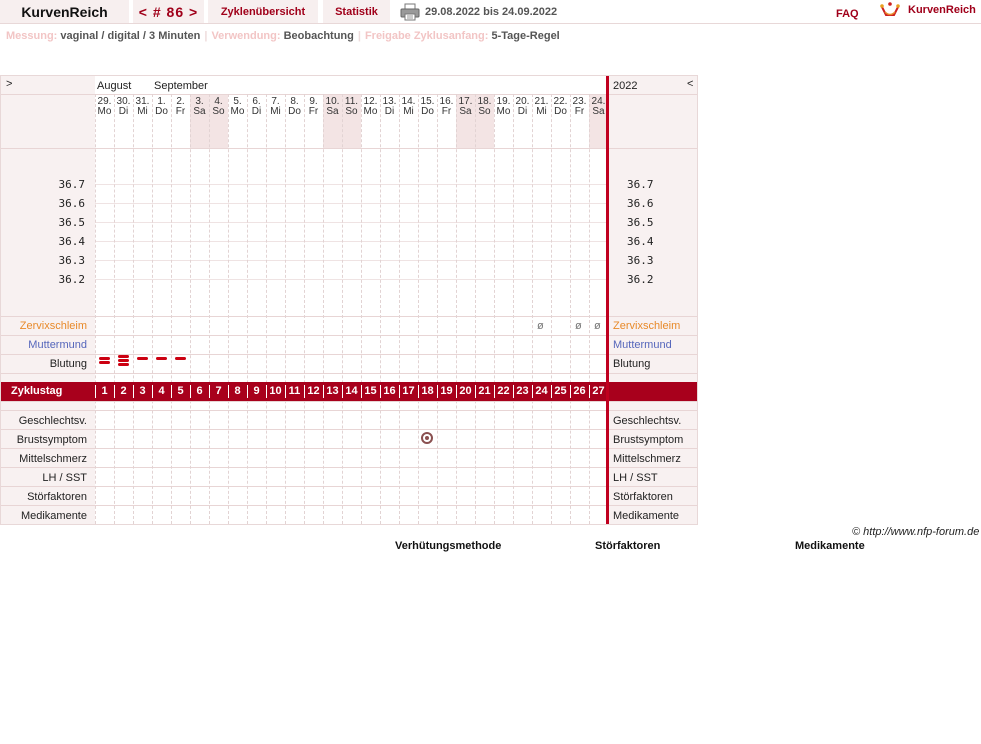 The width and height of the screenshot is (981, 744). Describe the element at coordinates (72, 222) in the screenshot. I see `temp-label-left: 36.5` at that location.